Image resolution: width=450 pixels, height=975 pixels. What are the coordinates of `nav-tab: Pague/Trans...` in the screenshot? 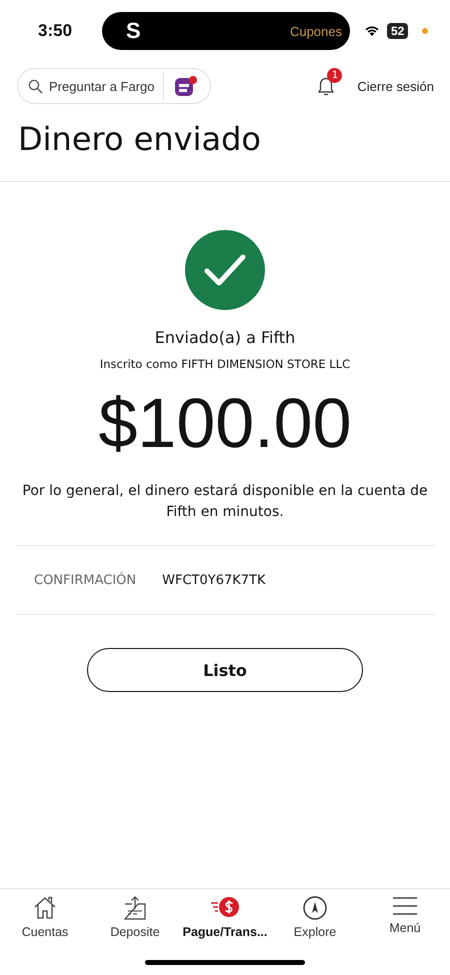 It's located at (225, 927).